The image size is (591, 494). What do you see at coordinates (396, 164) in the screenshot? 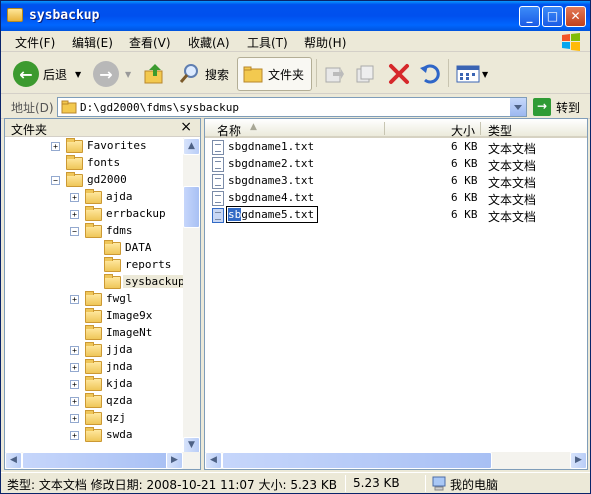
I see `file-row: sbgdname2.txt 6 KB 文本文档` at bounding box center [396, 164].